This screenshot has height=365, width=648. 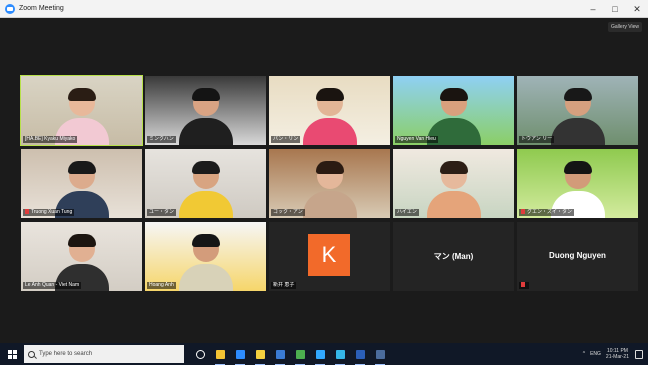 What do you see at coordinates (31, 354) in the screenshot?
I see `search-icon` at bounding box center [31, 354].